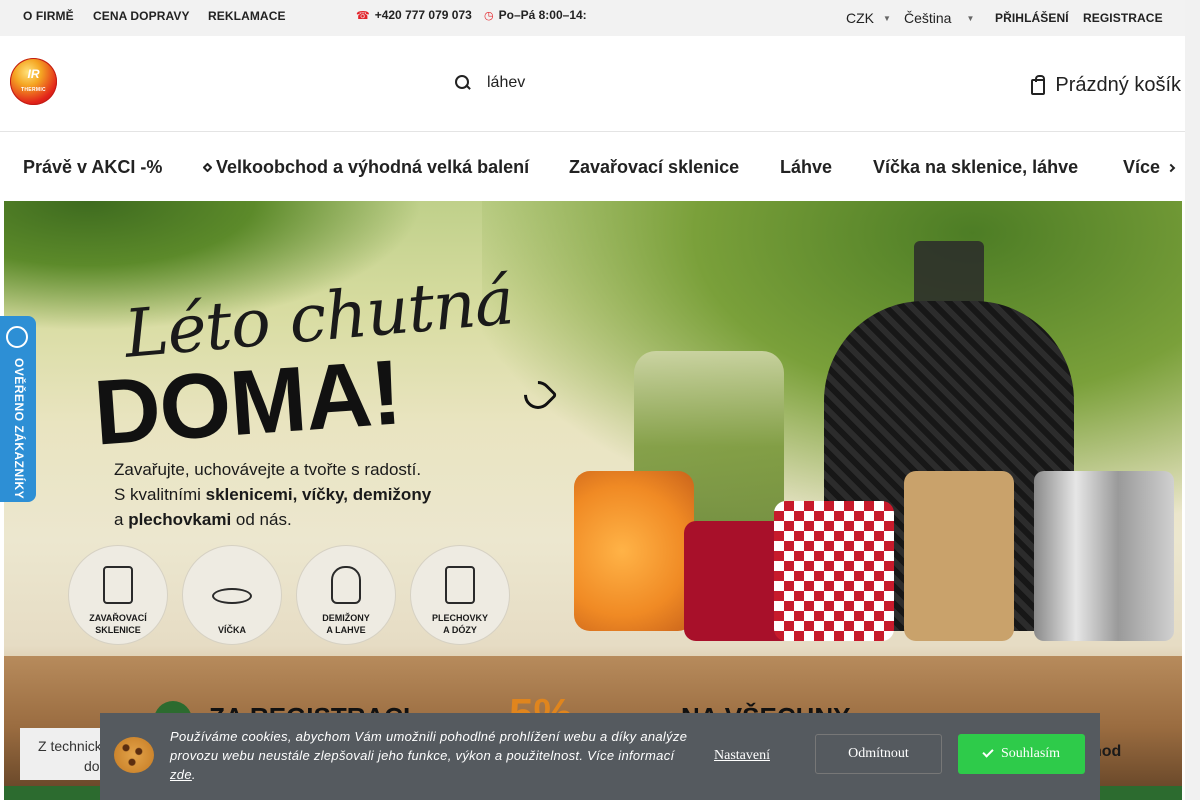 The image size is (1200, 800). Describe the element at coordinates (959, 556) in the screenshot. I see `burlap-jar-image` at that location.